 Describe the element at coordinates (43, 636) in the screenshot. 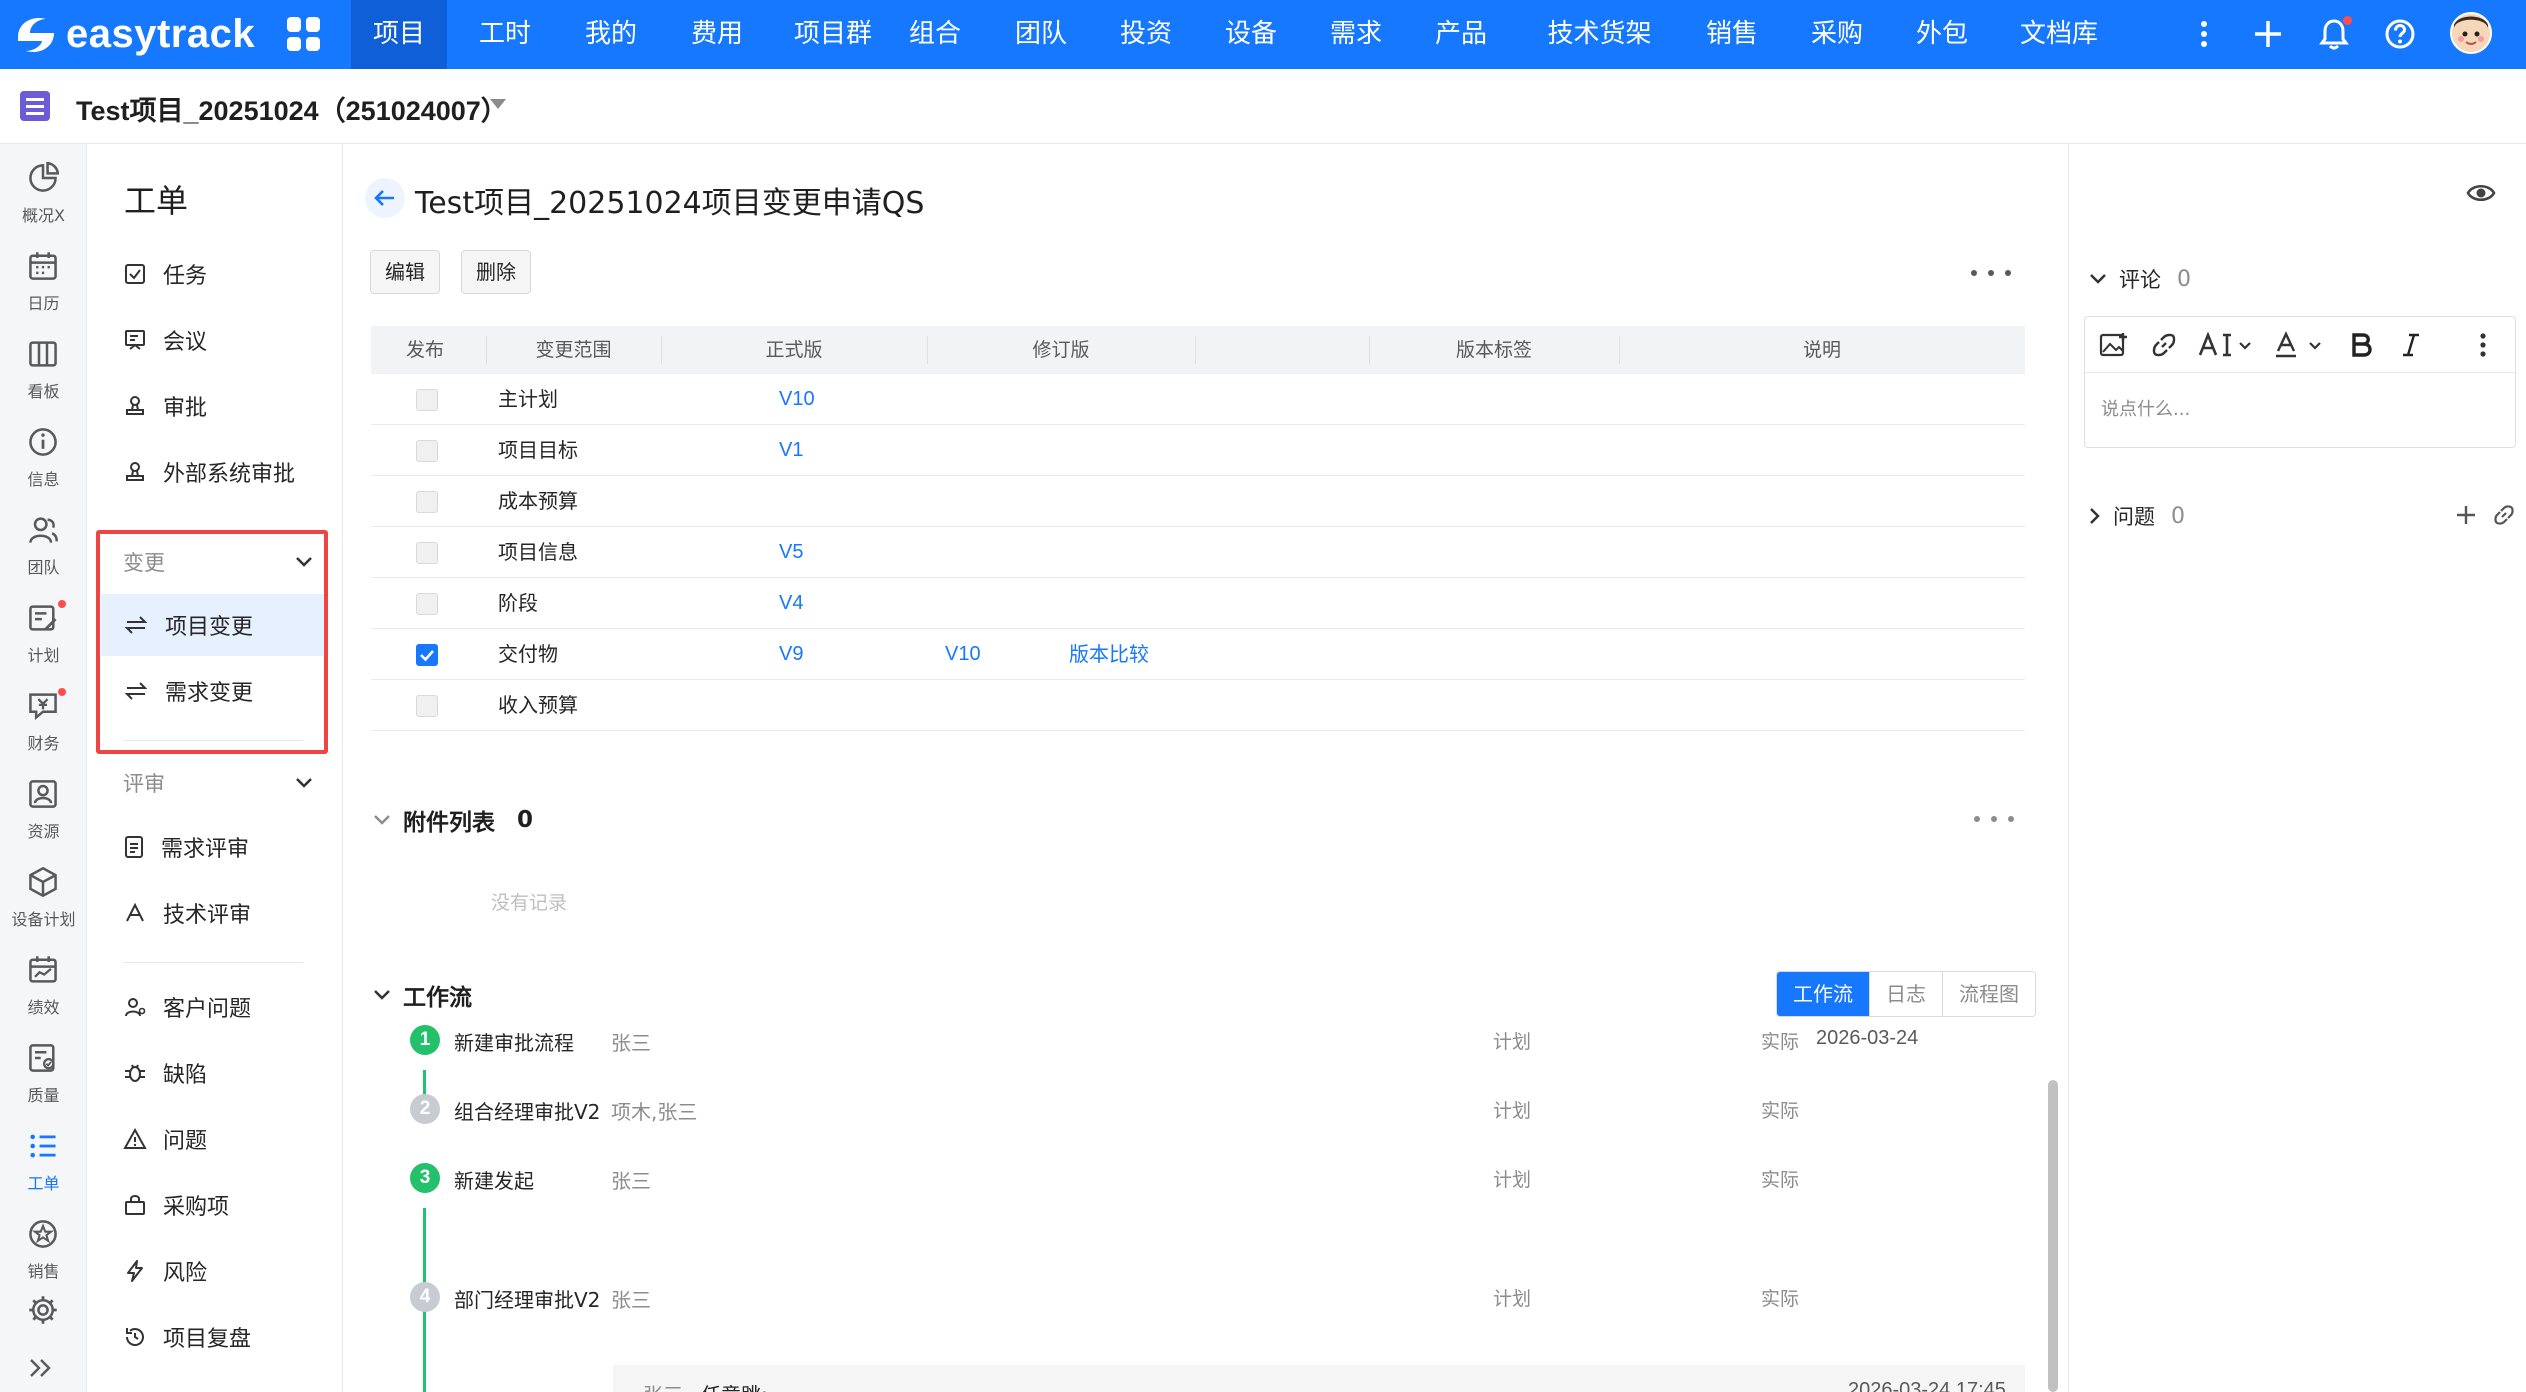

I see `rail-item: 计划` at that location.